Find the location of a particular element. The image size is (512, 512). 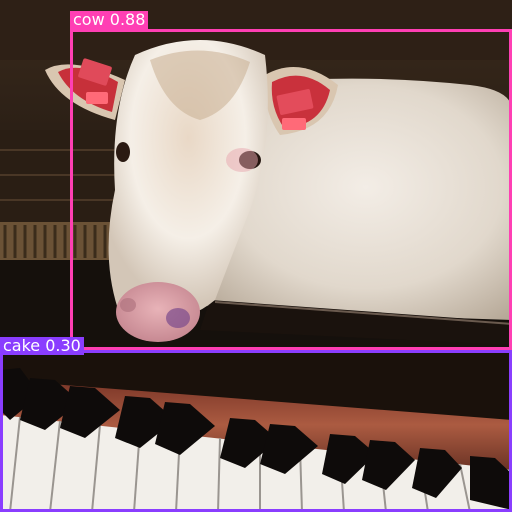

cow-detection-label: cow 0.88 is located at coordinates (109, 20).